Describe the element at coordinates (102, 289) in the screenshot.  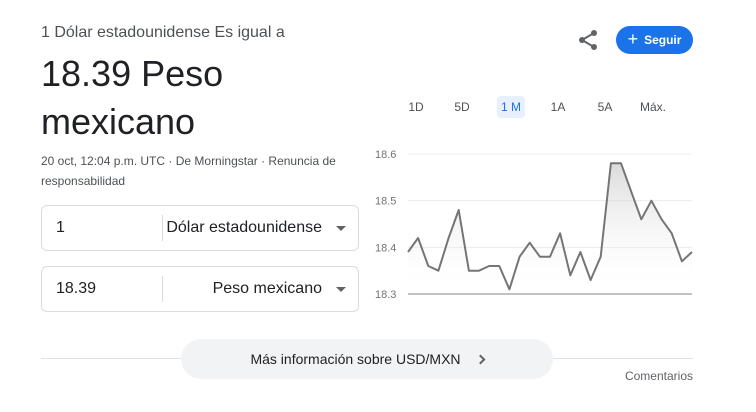
I see `to-amount-input: 18.39` at that location.